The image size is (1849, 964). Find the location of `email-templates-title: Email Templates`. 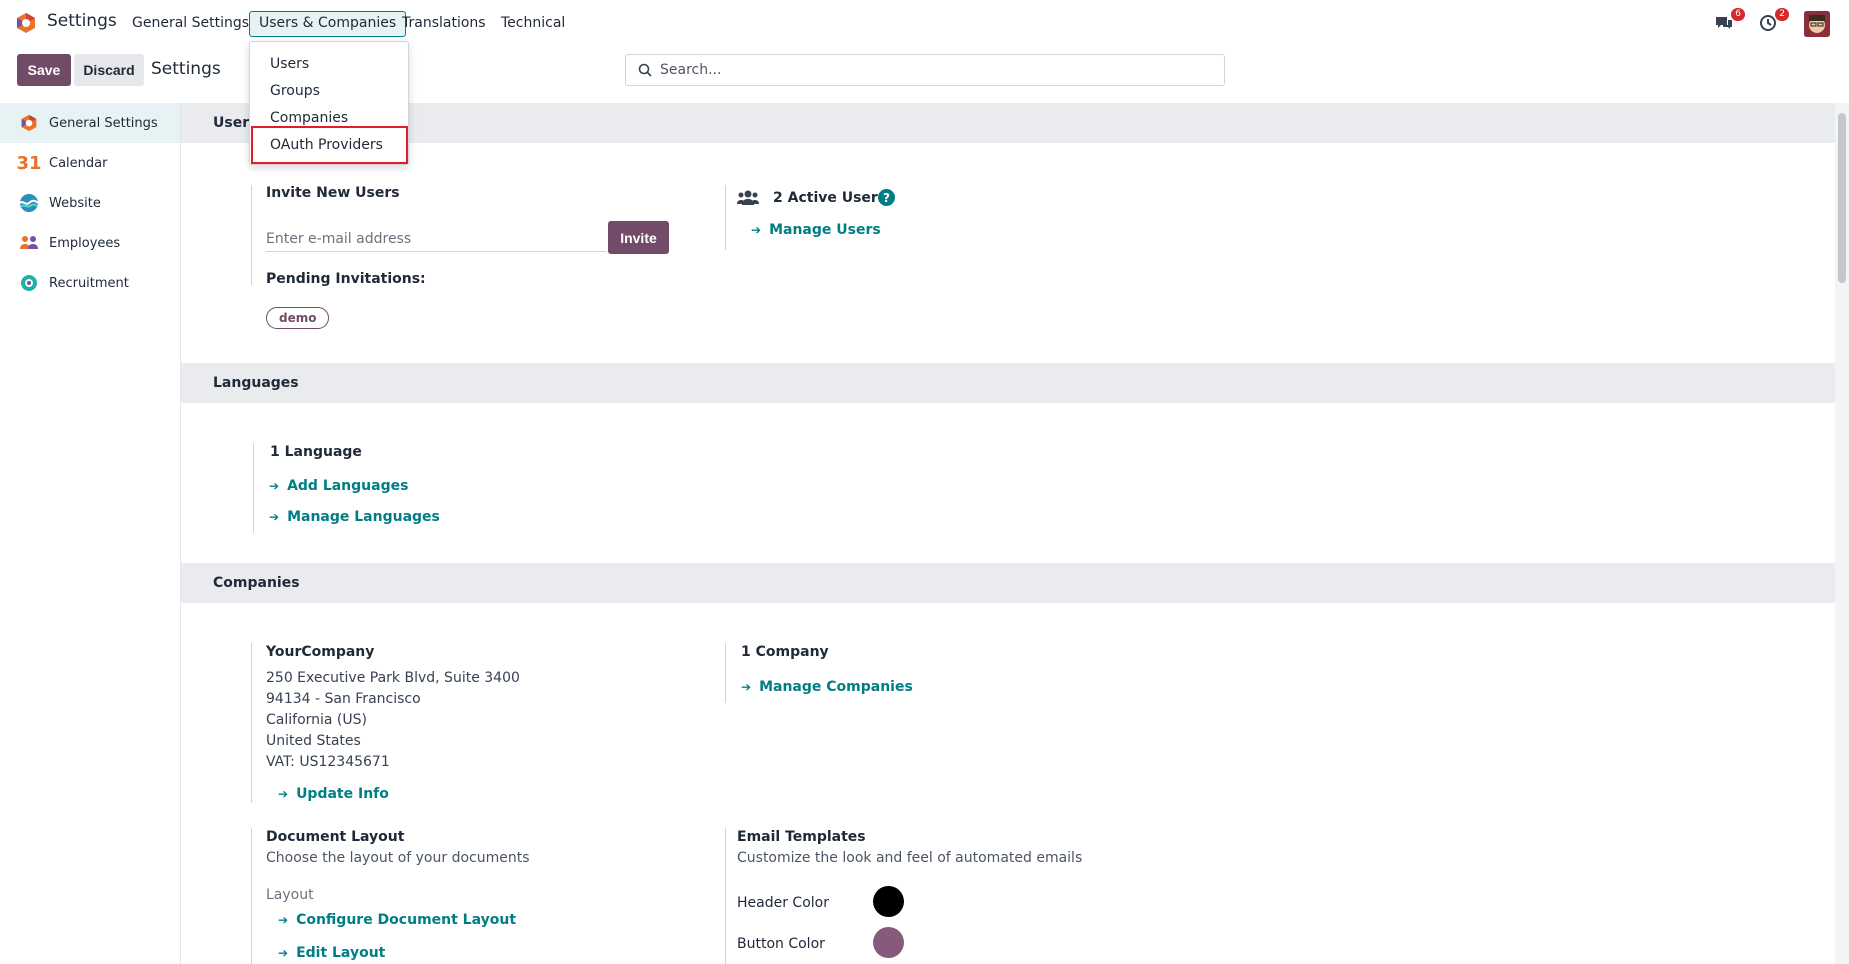

email-templates-title: Email Templates is located at coordinates (801, 837).